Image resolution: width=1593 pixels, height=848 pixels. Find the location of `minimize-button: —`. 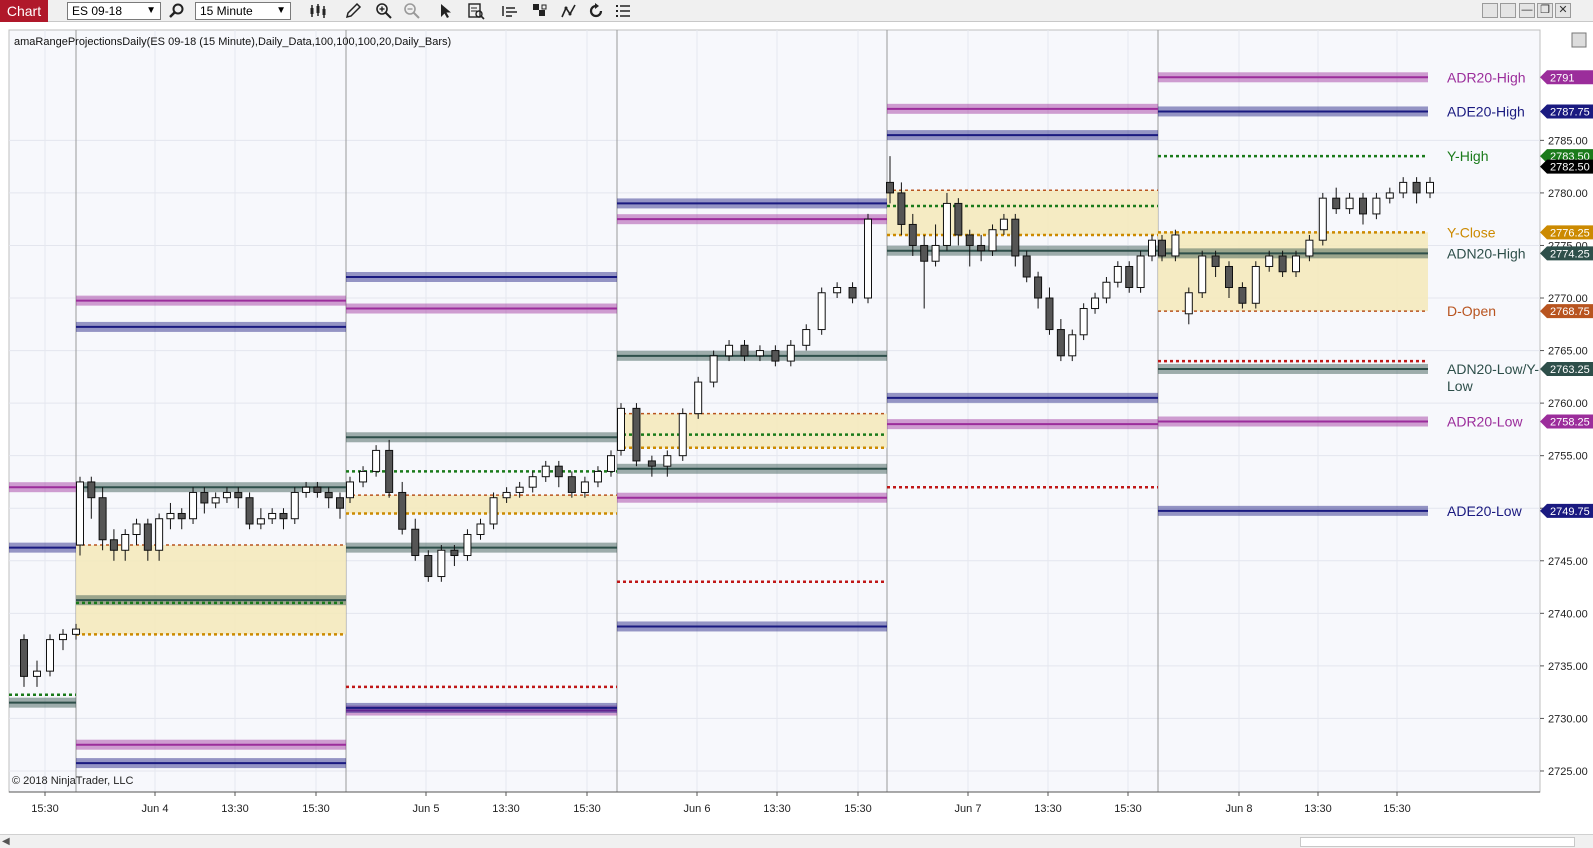

minimize-button: — is located at coordinates (1527, 10).